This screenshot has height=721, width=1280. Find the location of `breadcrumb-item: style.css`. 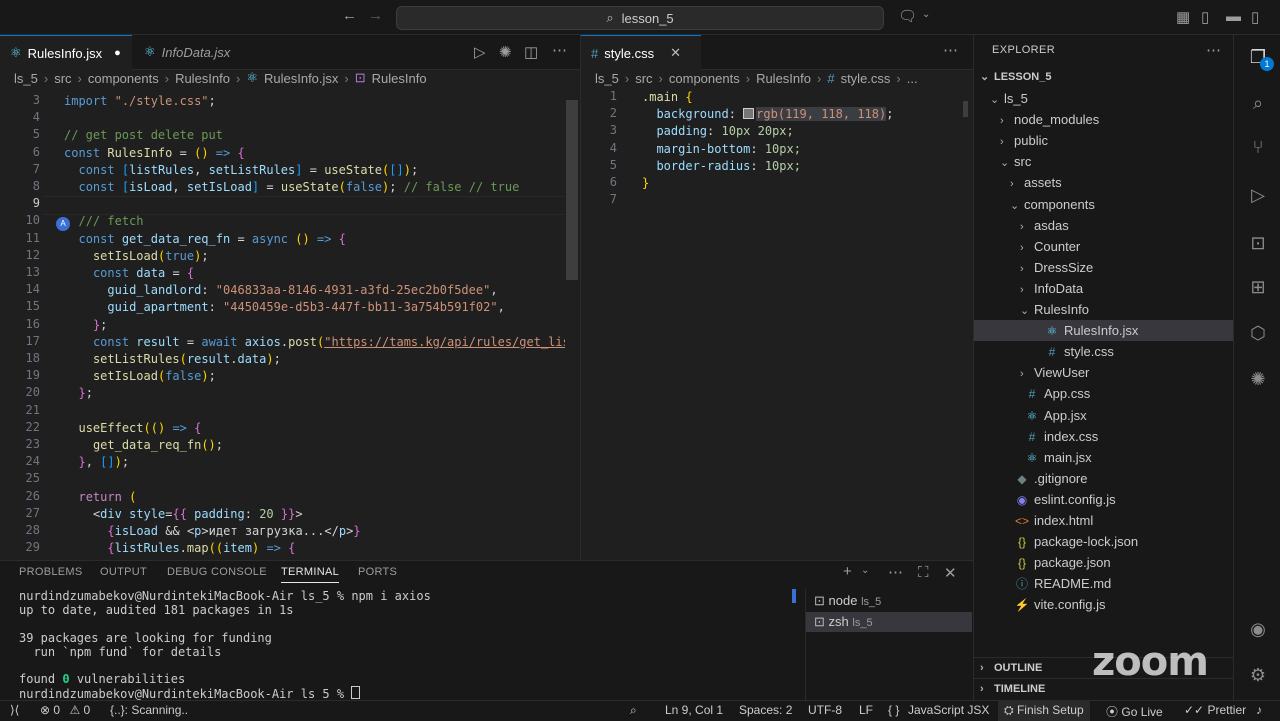

breadcrumb-item: style.css is located at coordinates (866, 78).